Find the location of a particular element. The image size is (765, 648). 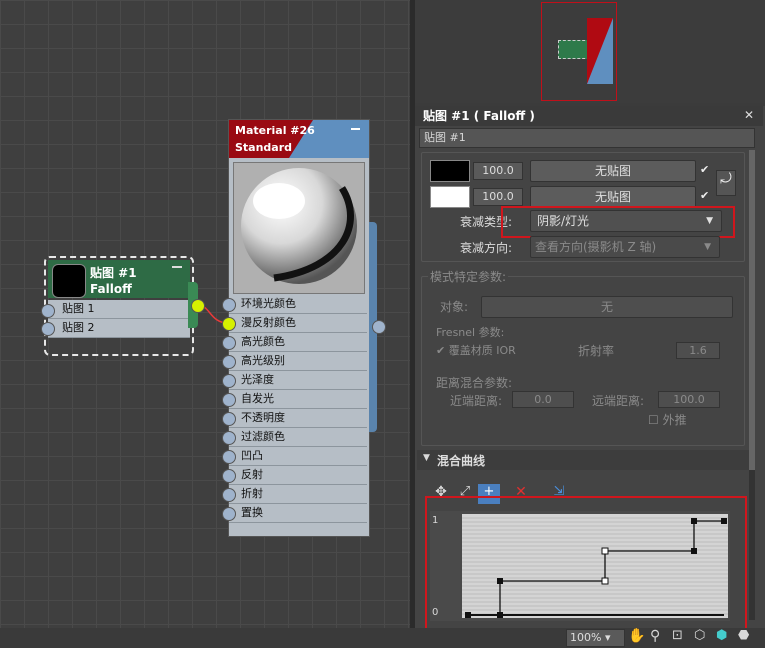

falloff-slot-map1: 贴图 1 is located at coordinates (119, 309).